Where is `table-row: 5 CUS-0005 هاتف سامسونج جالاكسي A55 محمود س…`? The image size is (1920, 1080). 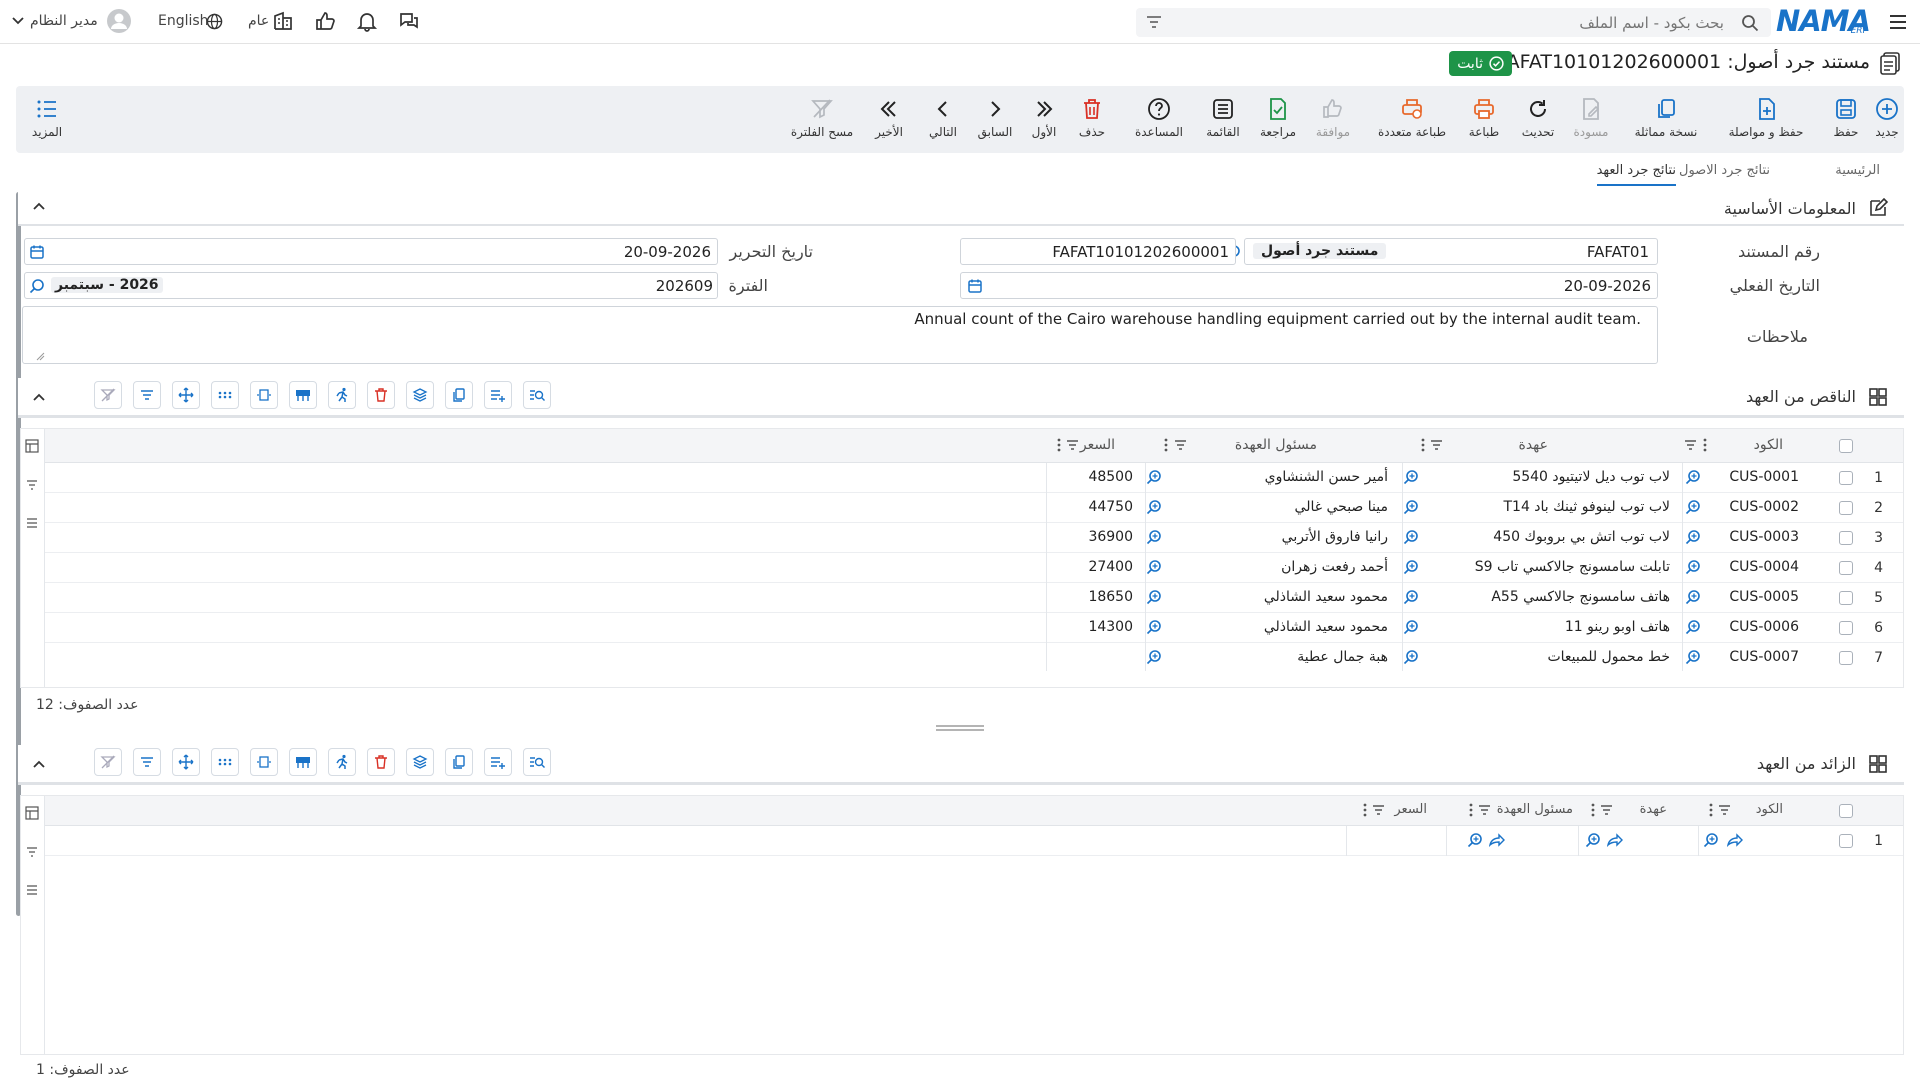
table-row: 5 CUS-0005 هاتف سامسونج جالاكسي A55 محمود س… is located at coordinates (974, 598).